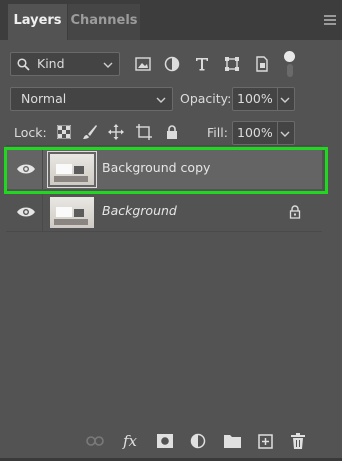  I want to click on smart-object-filter-icon, so click(262, 64).